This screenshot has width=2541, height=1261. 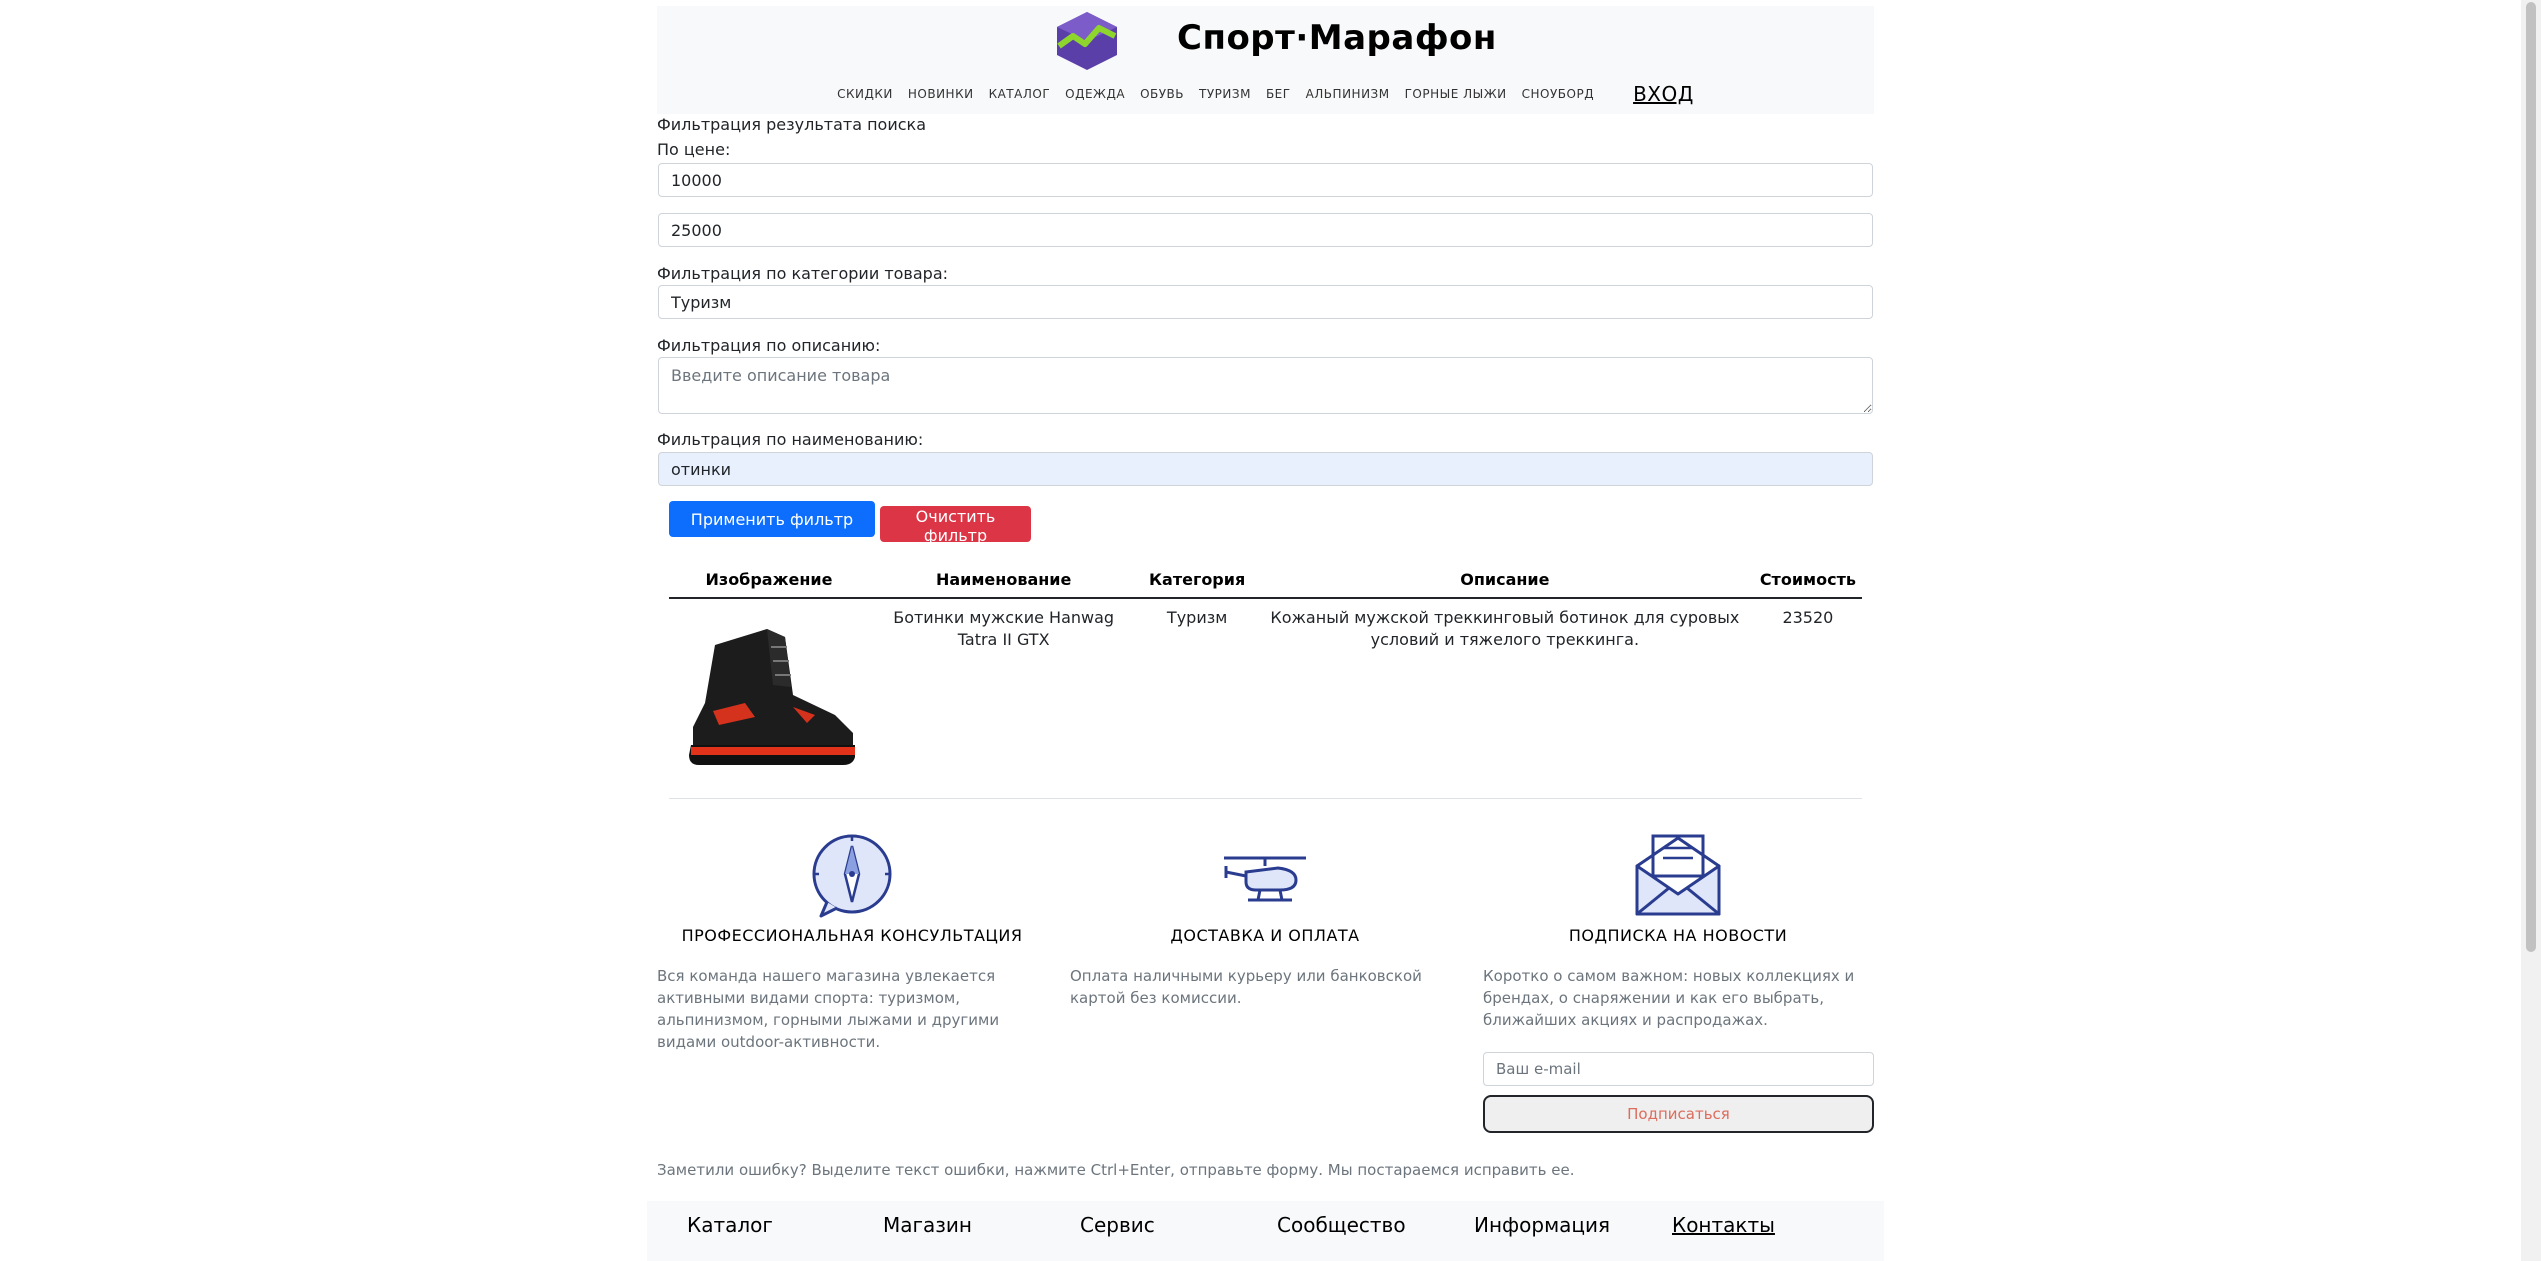 What do you see at coordinates (941, 94) in the screenshot?
I see `nav-item-new: НОВИНКИ` at bounding box center [941, 94].